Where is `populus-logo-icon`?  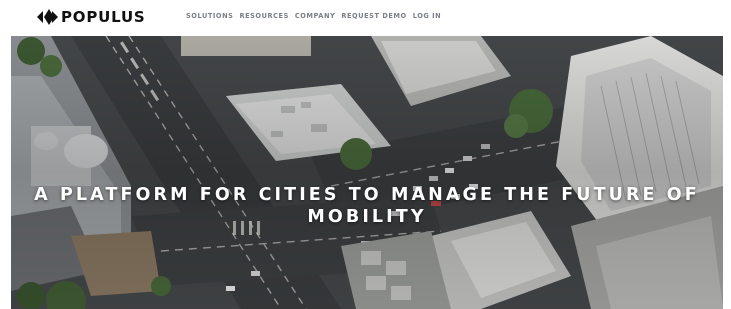 populus-logo-icon is located at coordinates (47, 17).